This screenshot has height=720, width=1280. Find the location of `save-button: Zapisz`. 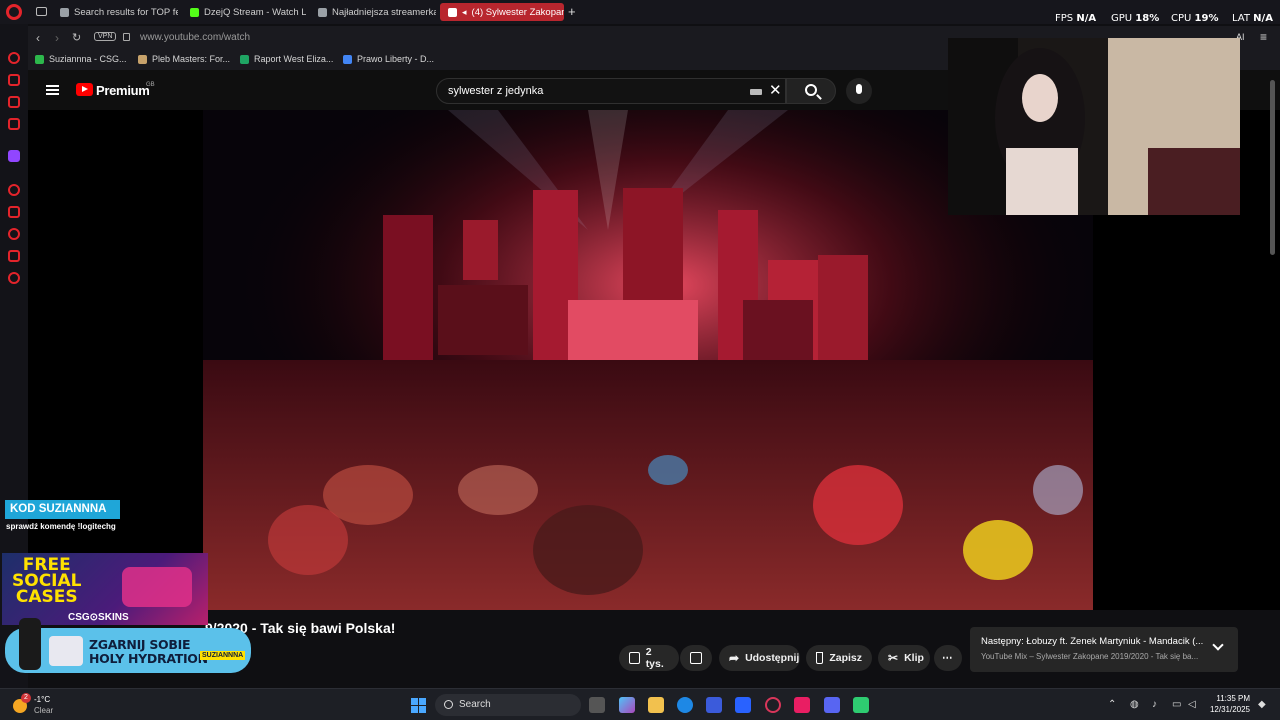

save-button: Zapisz is located at coordinates (839, 658).